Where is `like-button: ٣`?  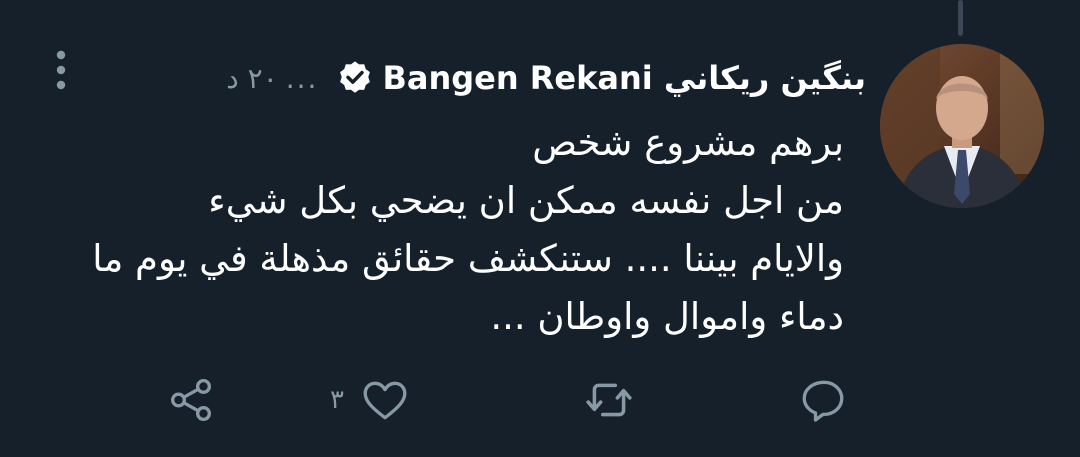
like-button: ٣ is located at coordinates (370, 400).